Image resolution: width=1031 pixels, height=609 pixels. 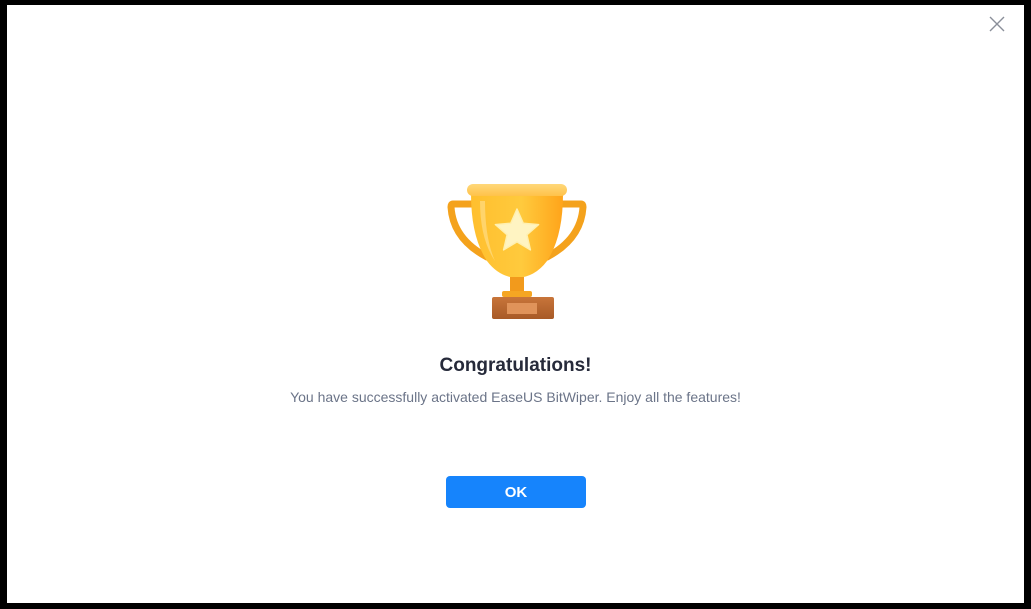 I want to click on dialog-title: Congratulations!, so click(x=515, y=365).